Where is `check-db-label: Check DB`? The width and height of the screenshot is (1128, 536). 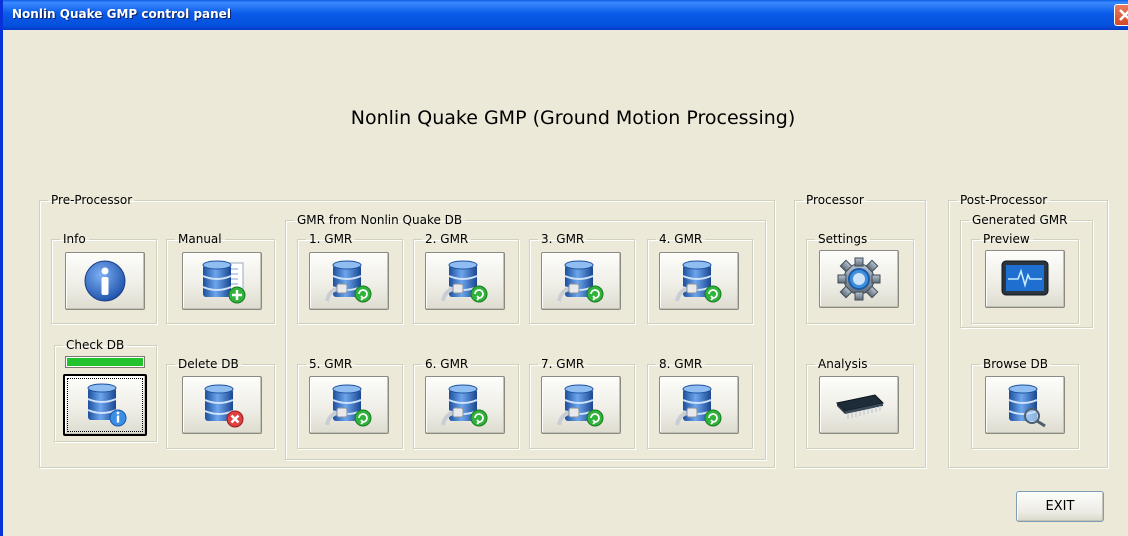
check-db-label: Check DB is located at coordinates (95, 345).